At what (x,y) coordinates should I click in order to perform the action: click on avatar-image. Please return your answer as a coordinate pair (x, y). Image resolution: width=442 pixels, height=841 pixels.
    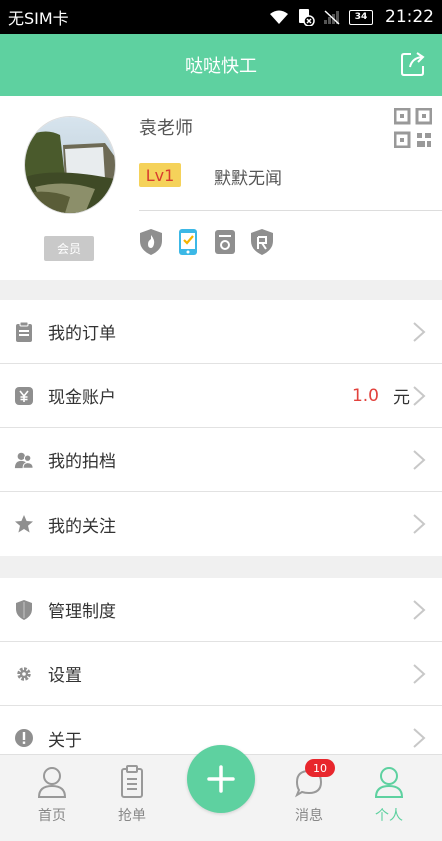
    Looking at the image, I should click on (70, 165).